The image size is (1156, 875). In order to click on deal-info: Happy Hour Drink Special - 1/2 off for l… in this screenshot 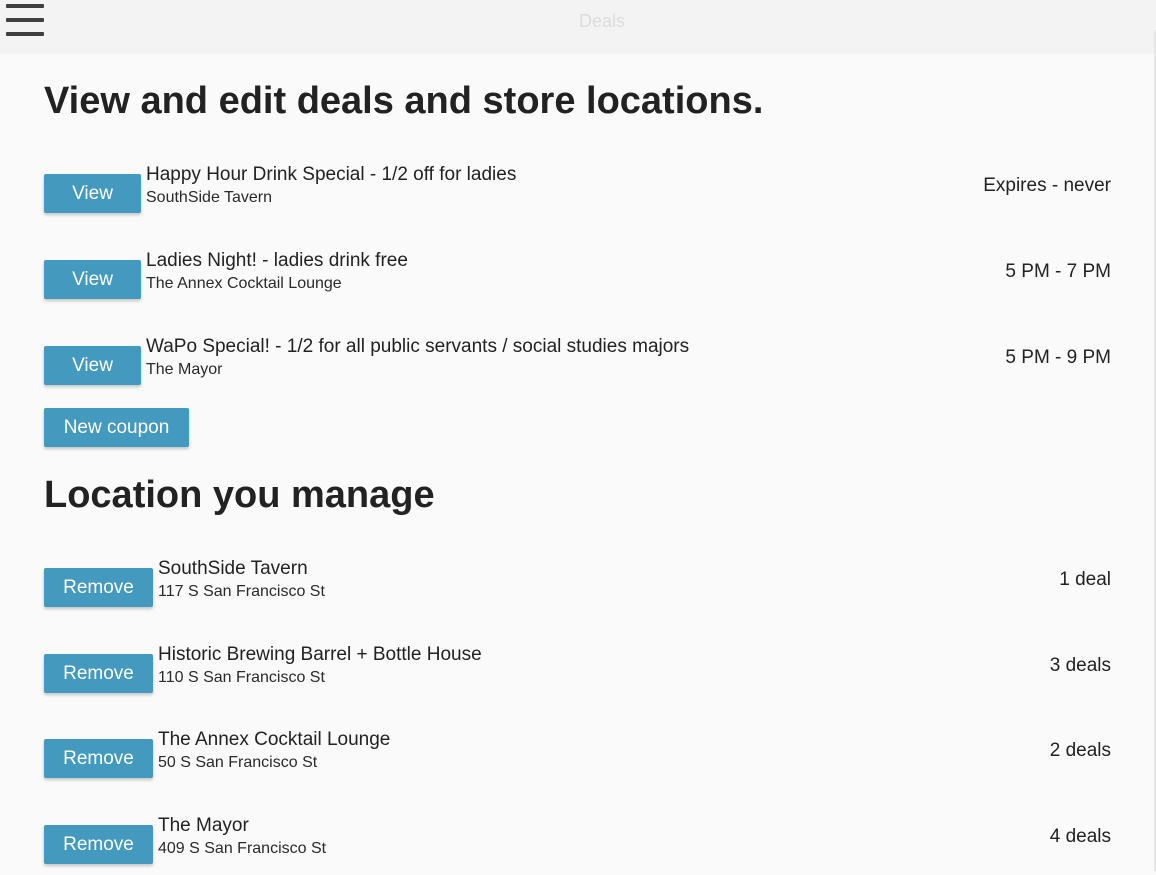, I will do `click(331, 187)`.